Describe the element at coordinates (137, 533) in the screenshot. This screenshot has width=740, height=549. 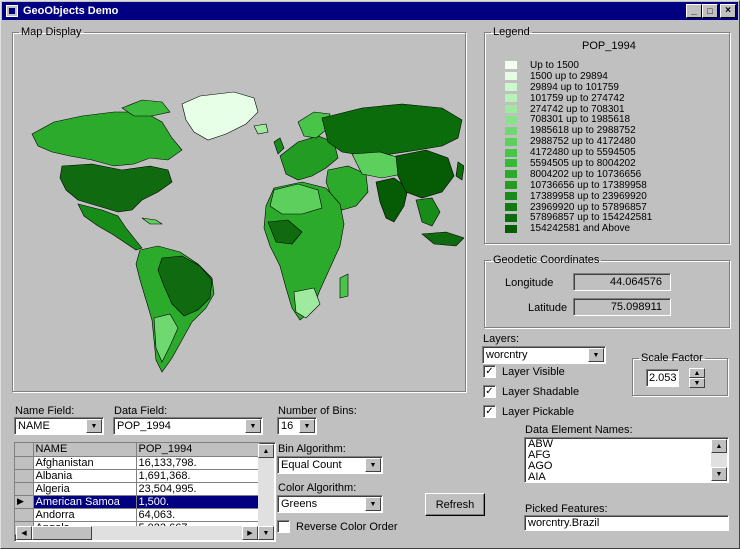
I see `grid-horizontal-scrollbar: ◀ ▶` at that location.